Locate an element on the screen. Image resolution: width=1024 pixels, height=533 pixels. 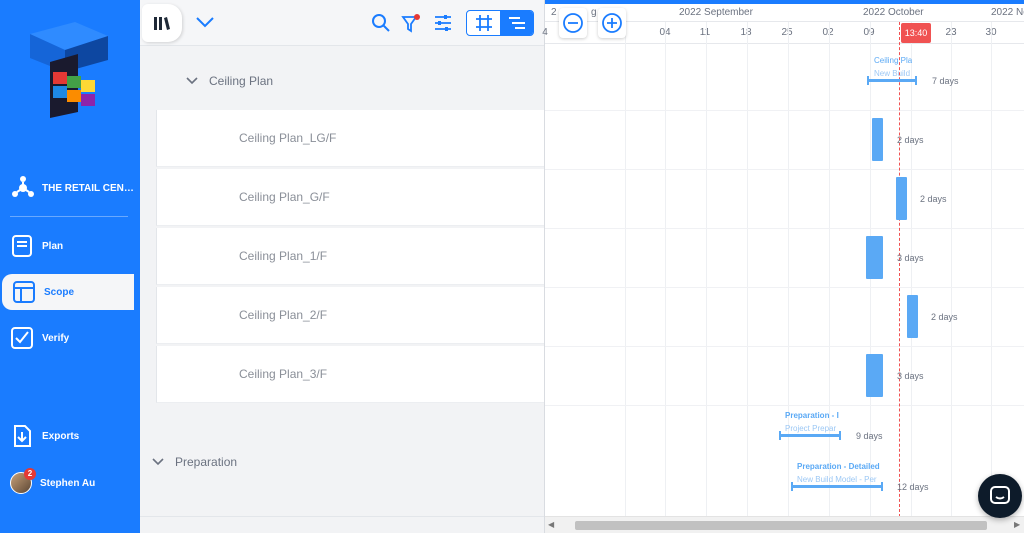
notification-badge: 2 is located at coordinates (30, 474).